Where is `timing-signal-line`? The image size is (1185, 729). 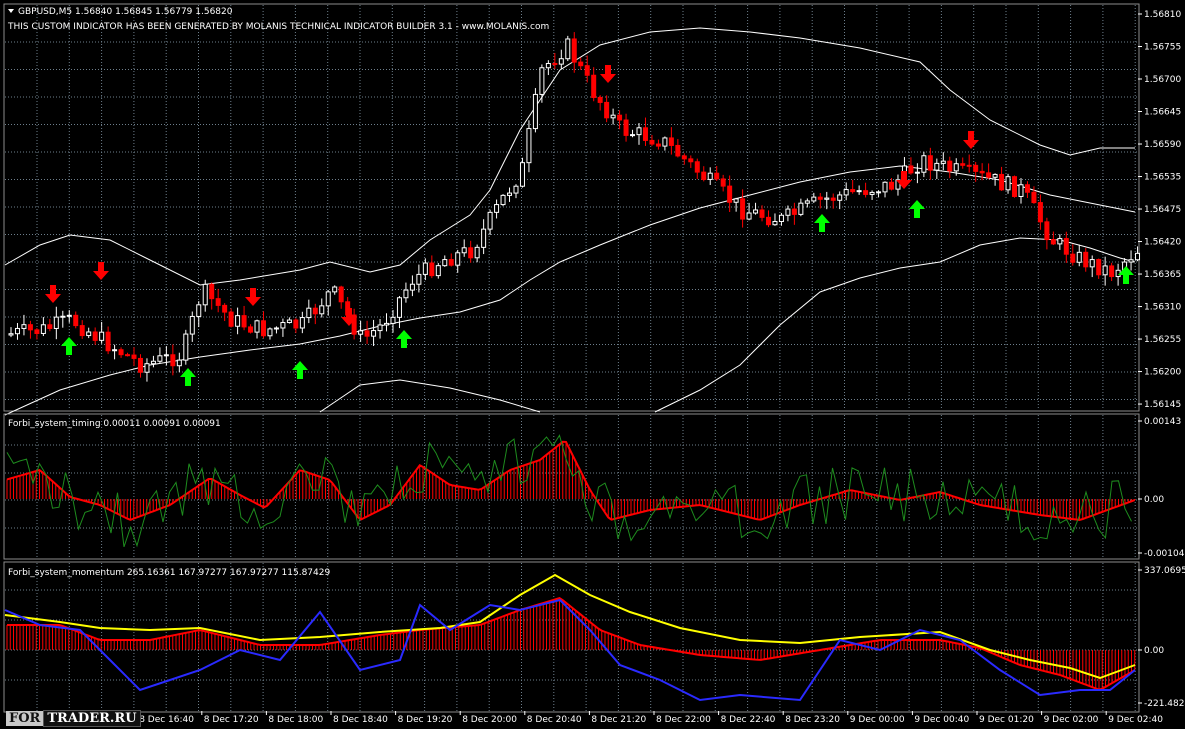
timing-signal-line is located at coordinates (571, 480).